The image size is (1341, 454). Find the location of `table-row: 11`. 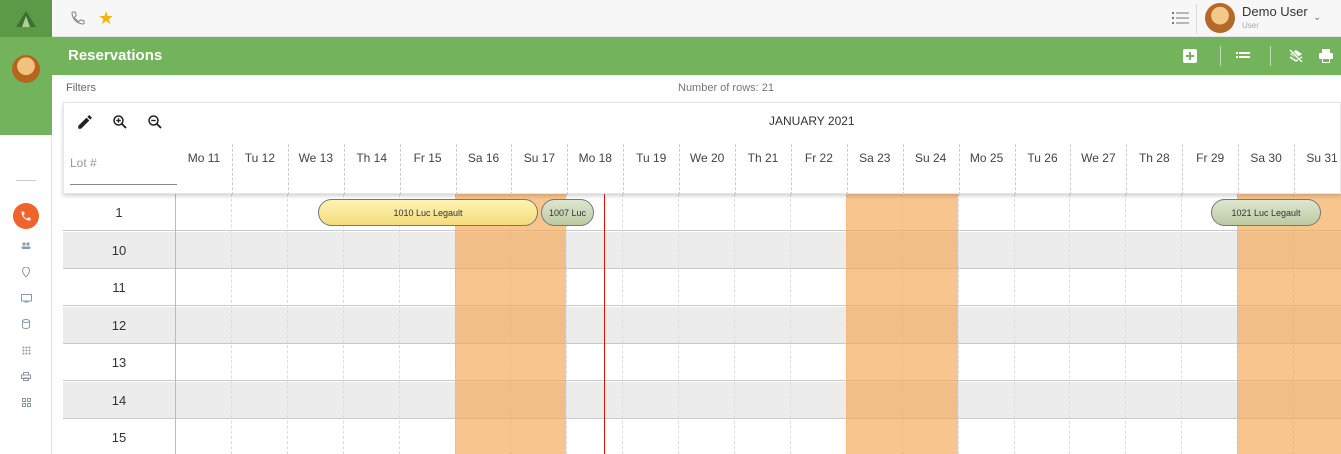

table-row: 11 is located at coordinates (702, 287).